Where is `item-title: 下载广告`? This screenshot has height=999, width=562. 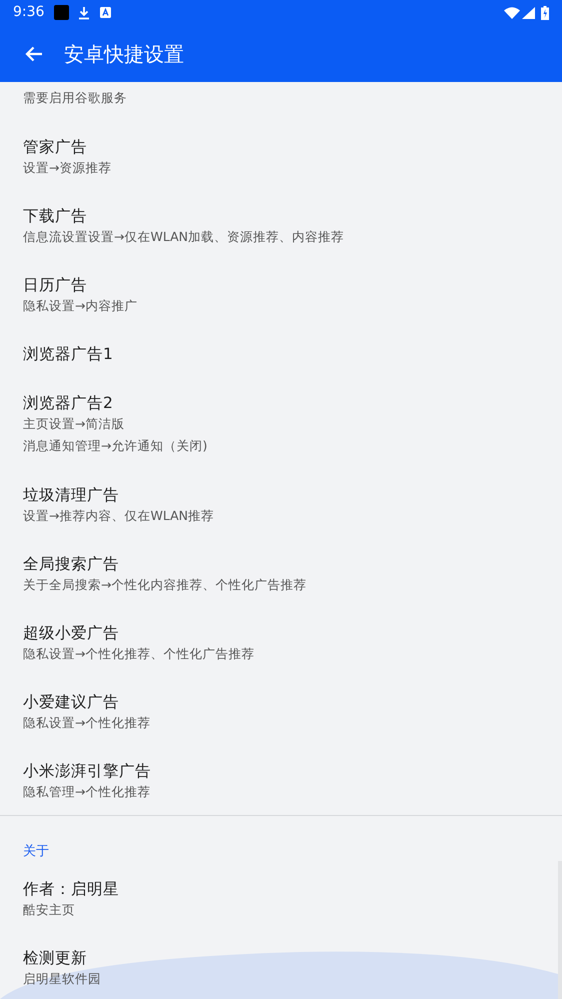
item-title: 下载广告 is located at coordinates (55, 216).